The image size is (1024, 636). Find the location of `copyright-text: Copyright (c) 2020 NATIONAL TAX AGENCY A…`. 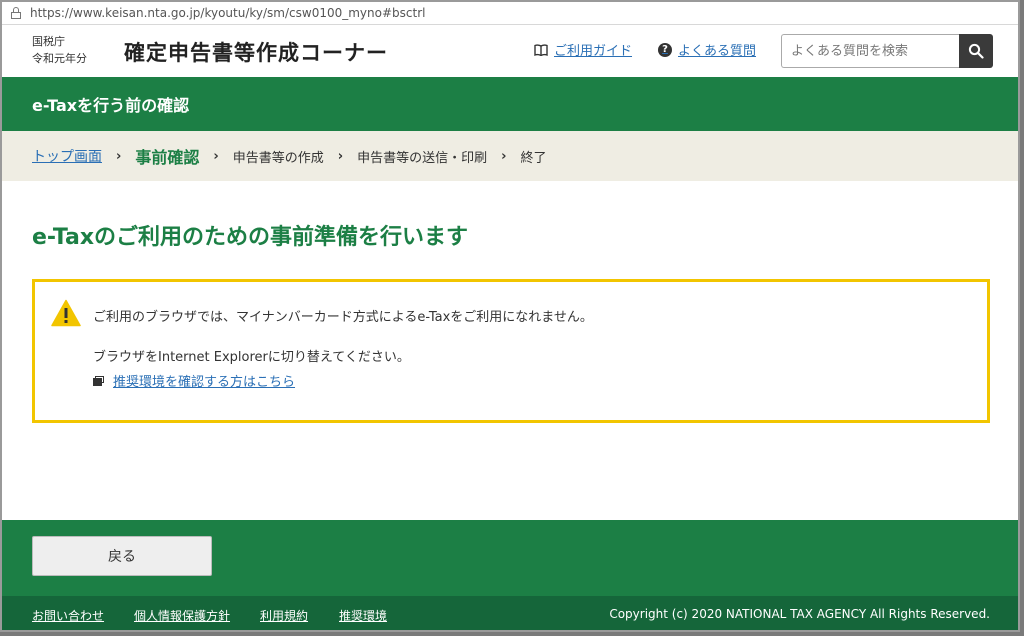

copyright-text: Copyright (c) 2020 NATIONAL TAX AGENCY A… is located at coordinates (799, 614).